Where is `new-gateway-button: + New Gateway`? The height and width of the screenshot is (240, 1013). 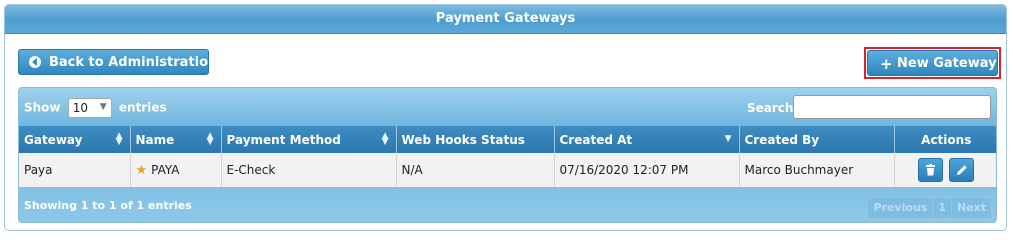 new-gateway-button: + New Gateway is located at coordinates (932, 63).